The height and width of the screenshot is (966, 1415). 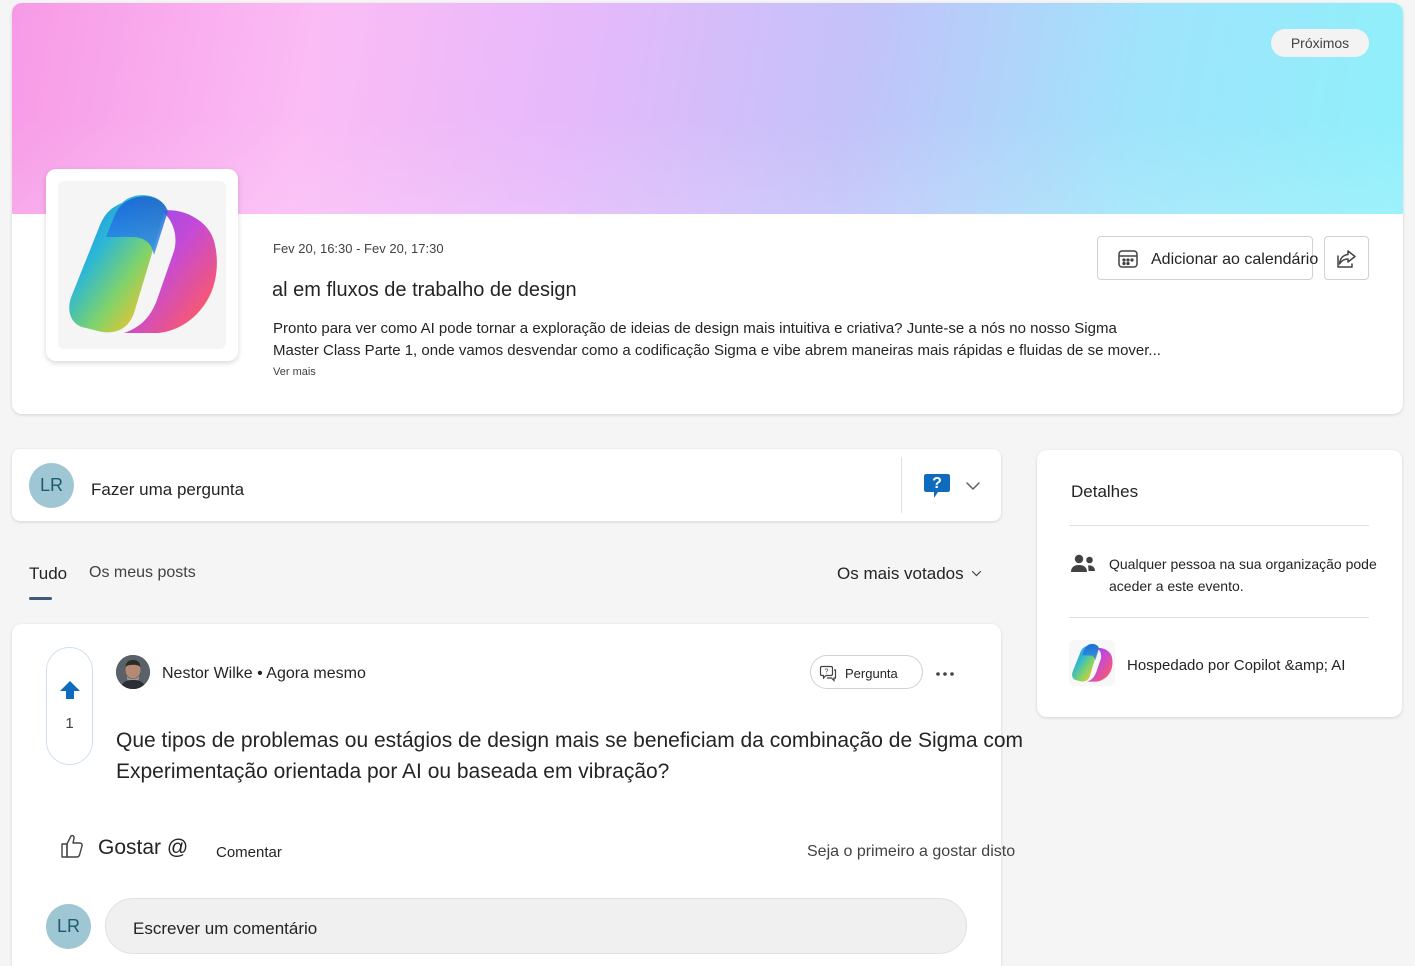 I want to click on sort-dropdown-label: Os mais votados, so click(x=900, y=573).